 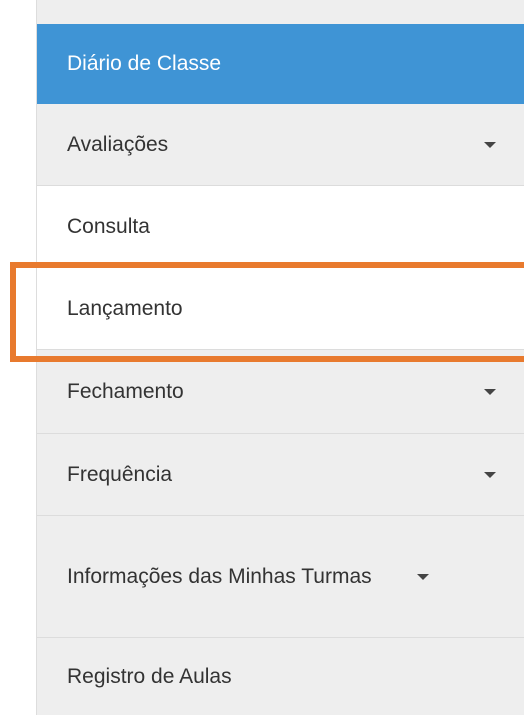 I want to click on menu-item-lancamento: Lançamento, so click(x=280, y=309).